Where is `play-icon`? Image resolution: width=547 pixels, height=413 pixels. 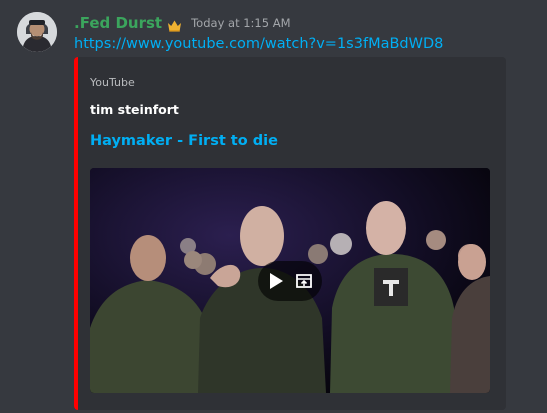
play-icon is located at coordinates (276, 281).